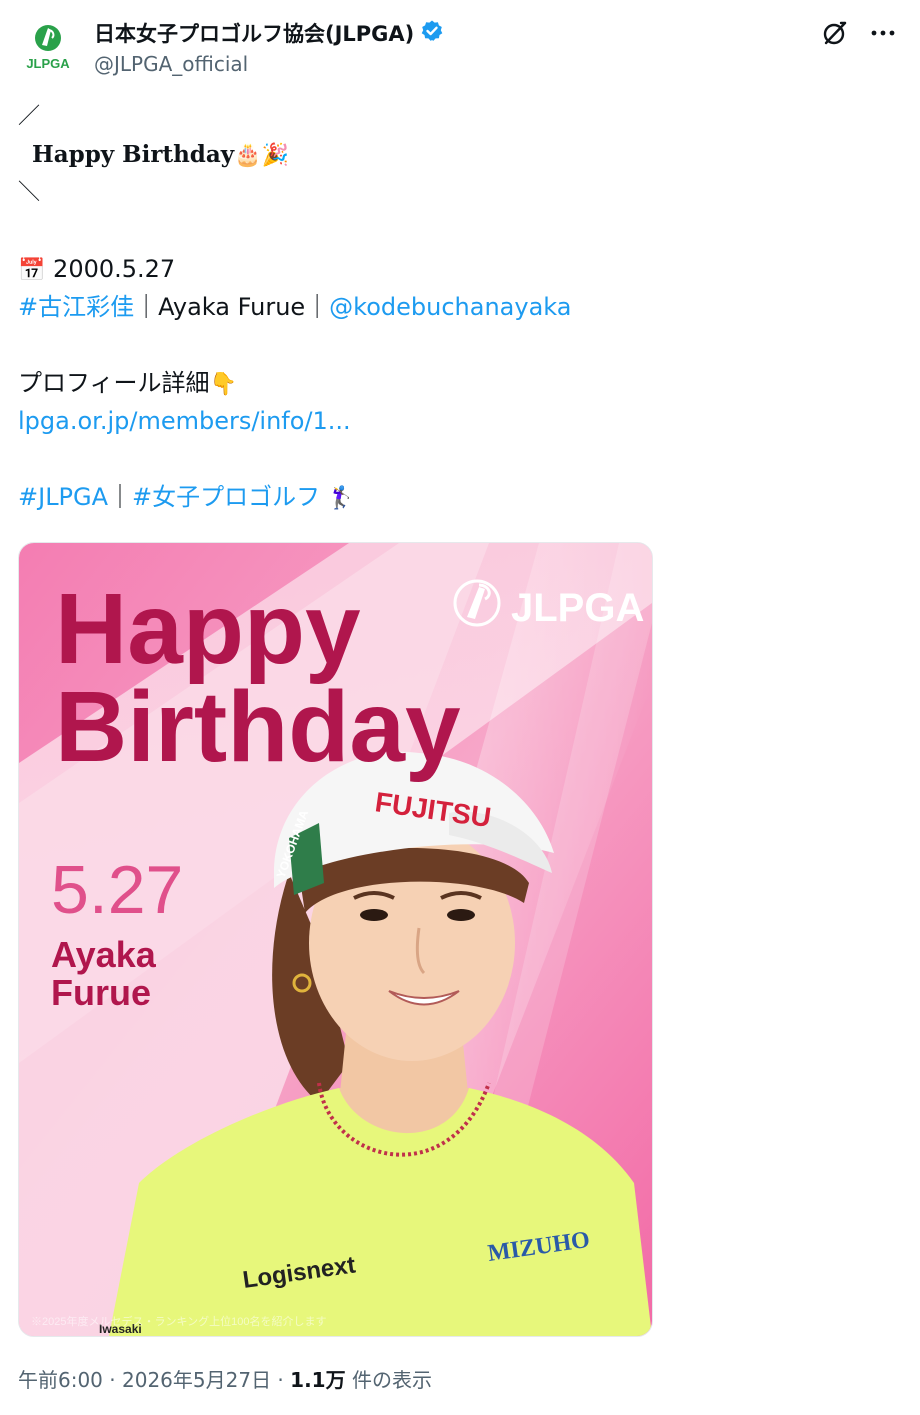 The height and width of the screenshot is (1415, 920). What do you see at coordinates (254, 33) in the screenshot?
I see `author-name: 日本女子プロゴルフ協会(JLPGA)` at bounding box center [254, 33].